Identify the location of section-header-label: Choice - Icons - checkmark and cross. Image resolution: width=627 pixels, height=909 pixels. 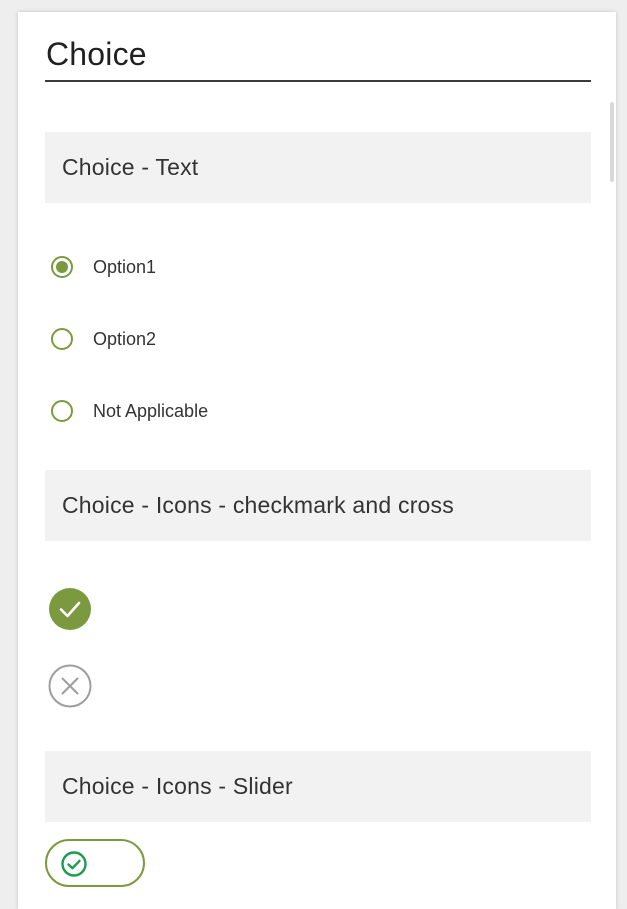
(258, 505).